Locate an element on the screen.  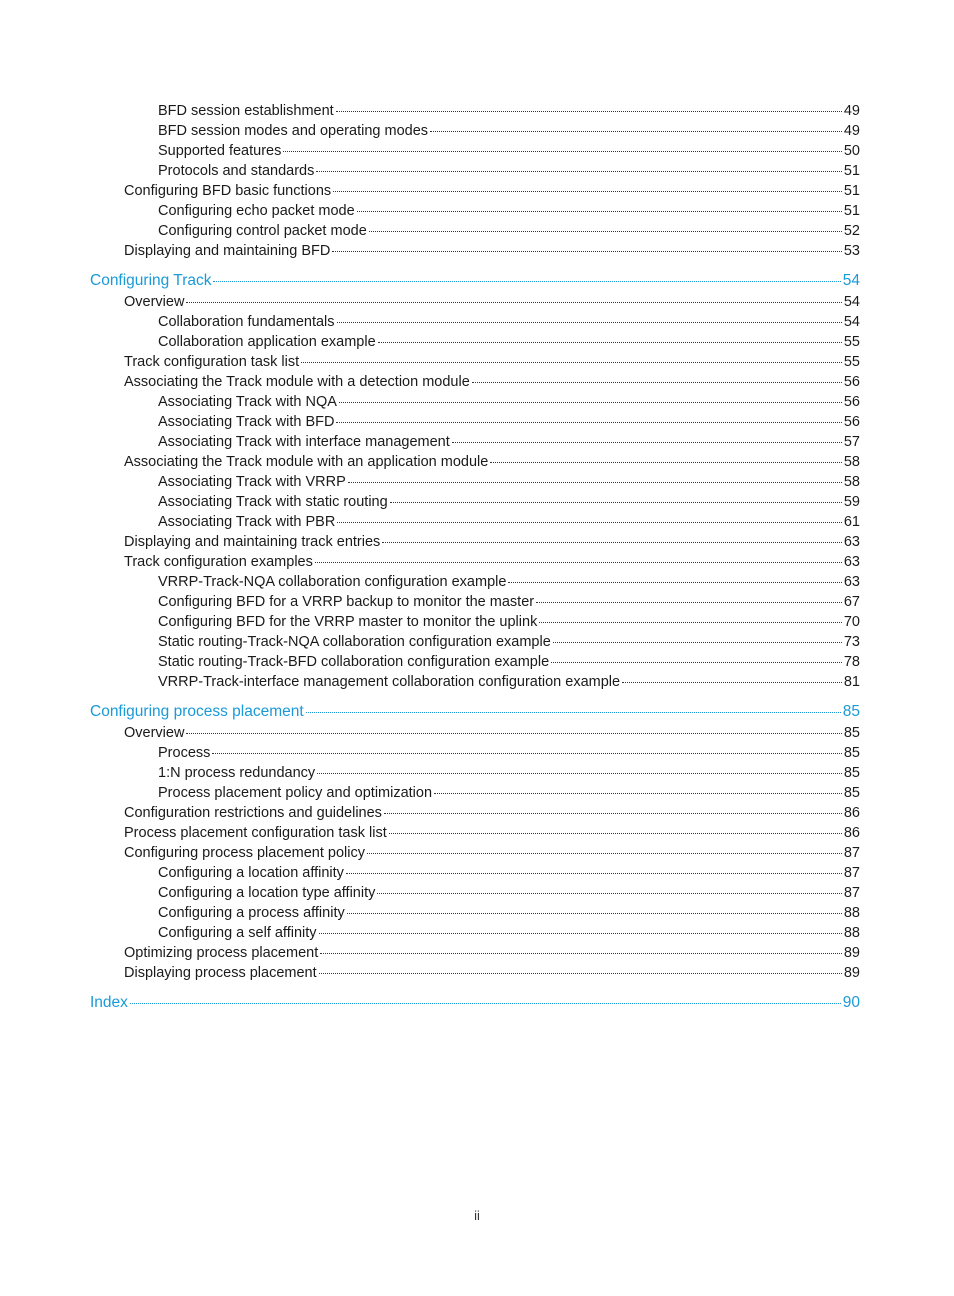
toc-page-number: 89 is located at coordinates (851, 973).